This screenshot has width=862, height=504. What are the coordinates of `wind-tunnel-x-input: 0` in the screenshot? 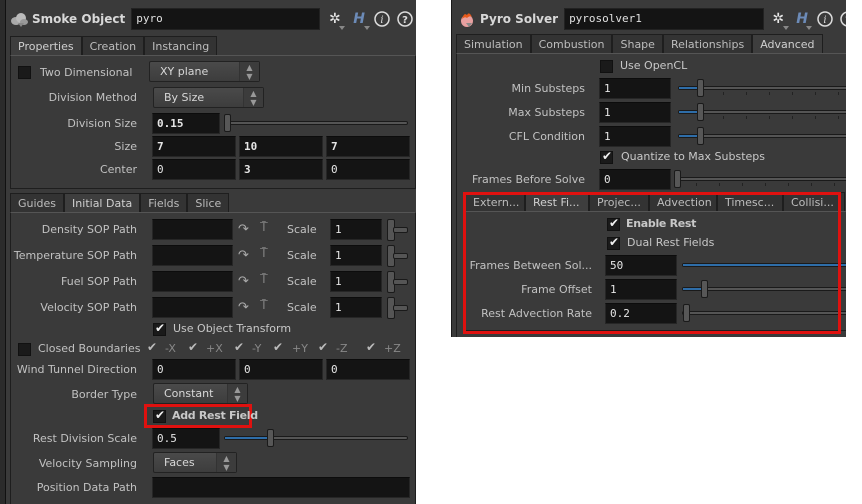 It's located at (194, 369).